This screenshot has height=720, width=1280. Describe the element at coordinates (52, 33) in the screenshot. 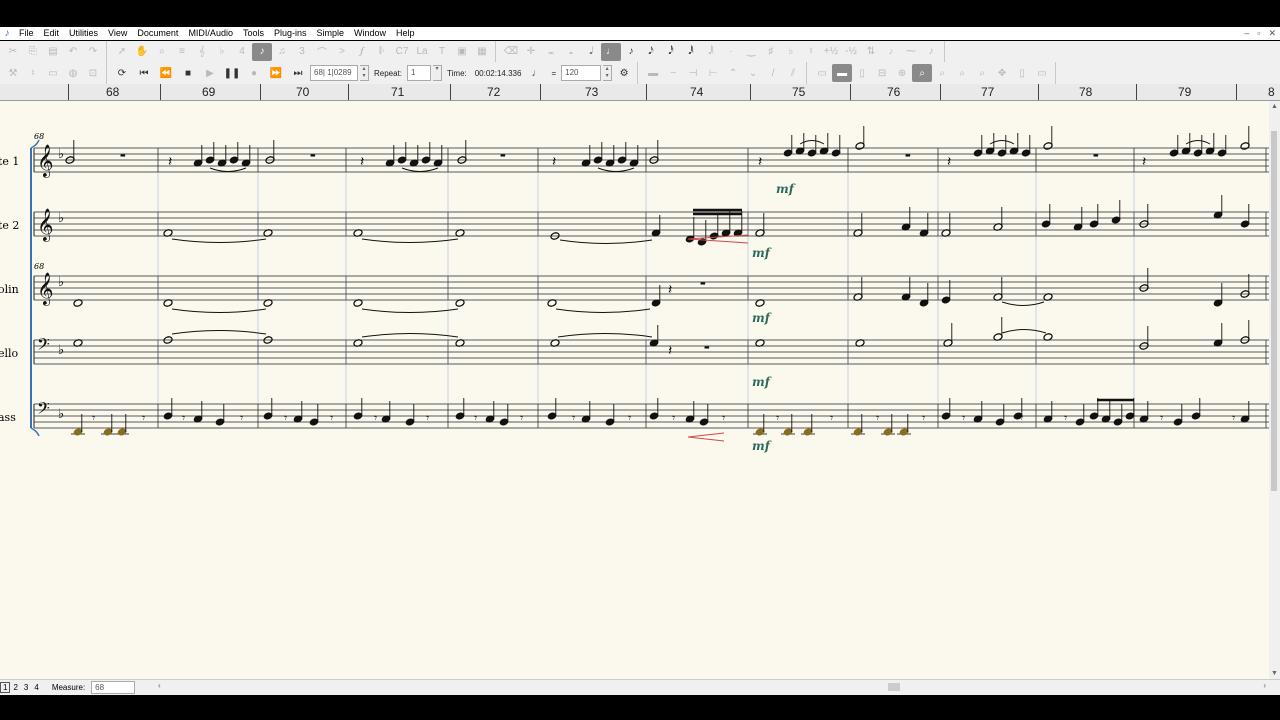

I see `menu-edit: Edit` at that location.